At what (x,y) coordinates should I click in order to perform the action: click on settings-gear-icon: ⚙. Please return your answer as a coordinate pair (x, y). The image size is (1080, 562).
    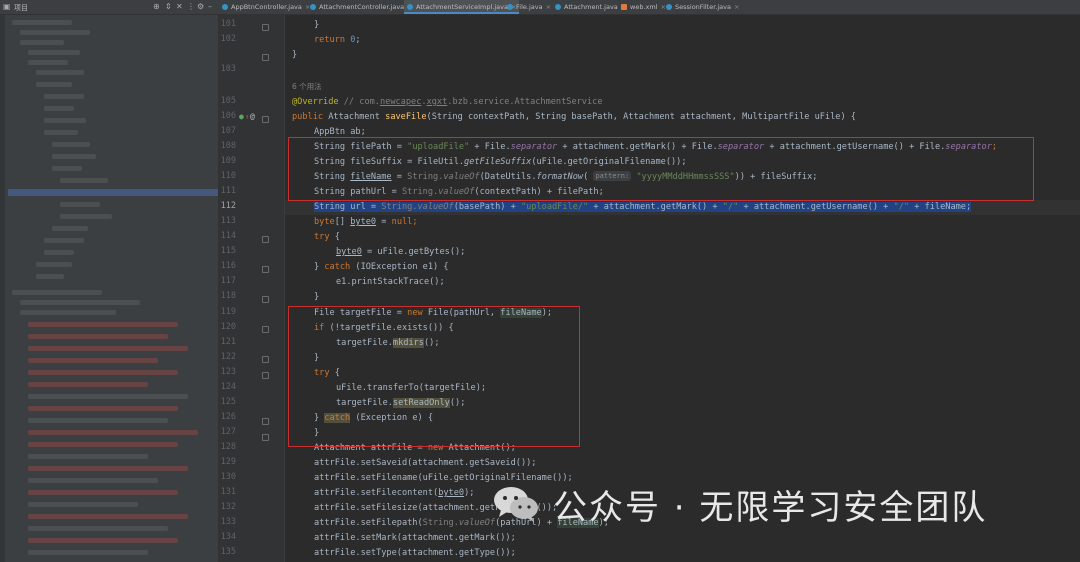
    Looking at the image, I should click on (200, 7).